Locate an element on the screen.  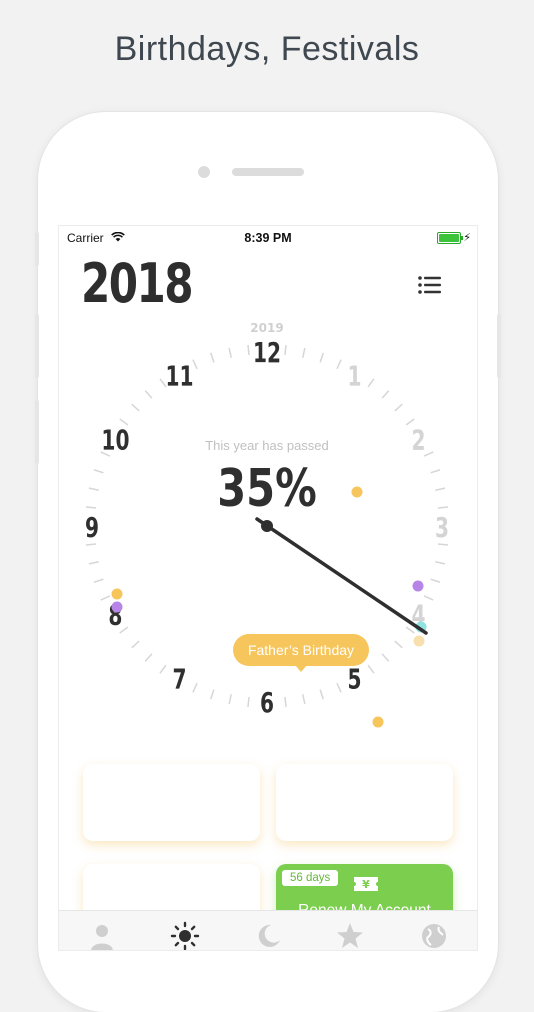
status-bar: Carrier 8:39 PM ⚡ is located at coordinates (268, 238).